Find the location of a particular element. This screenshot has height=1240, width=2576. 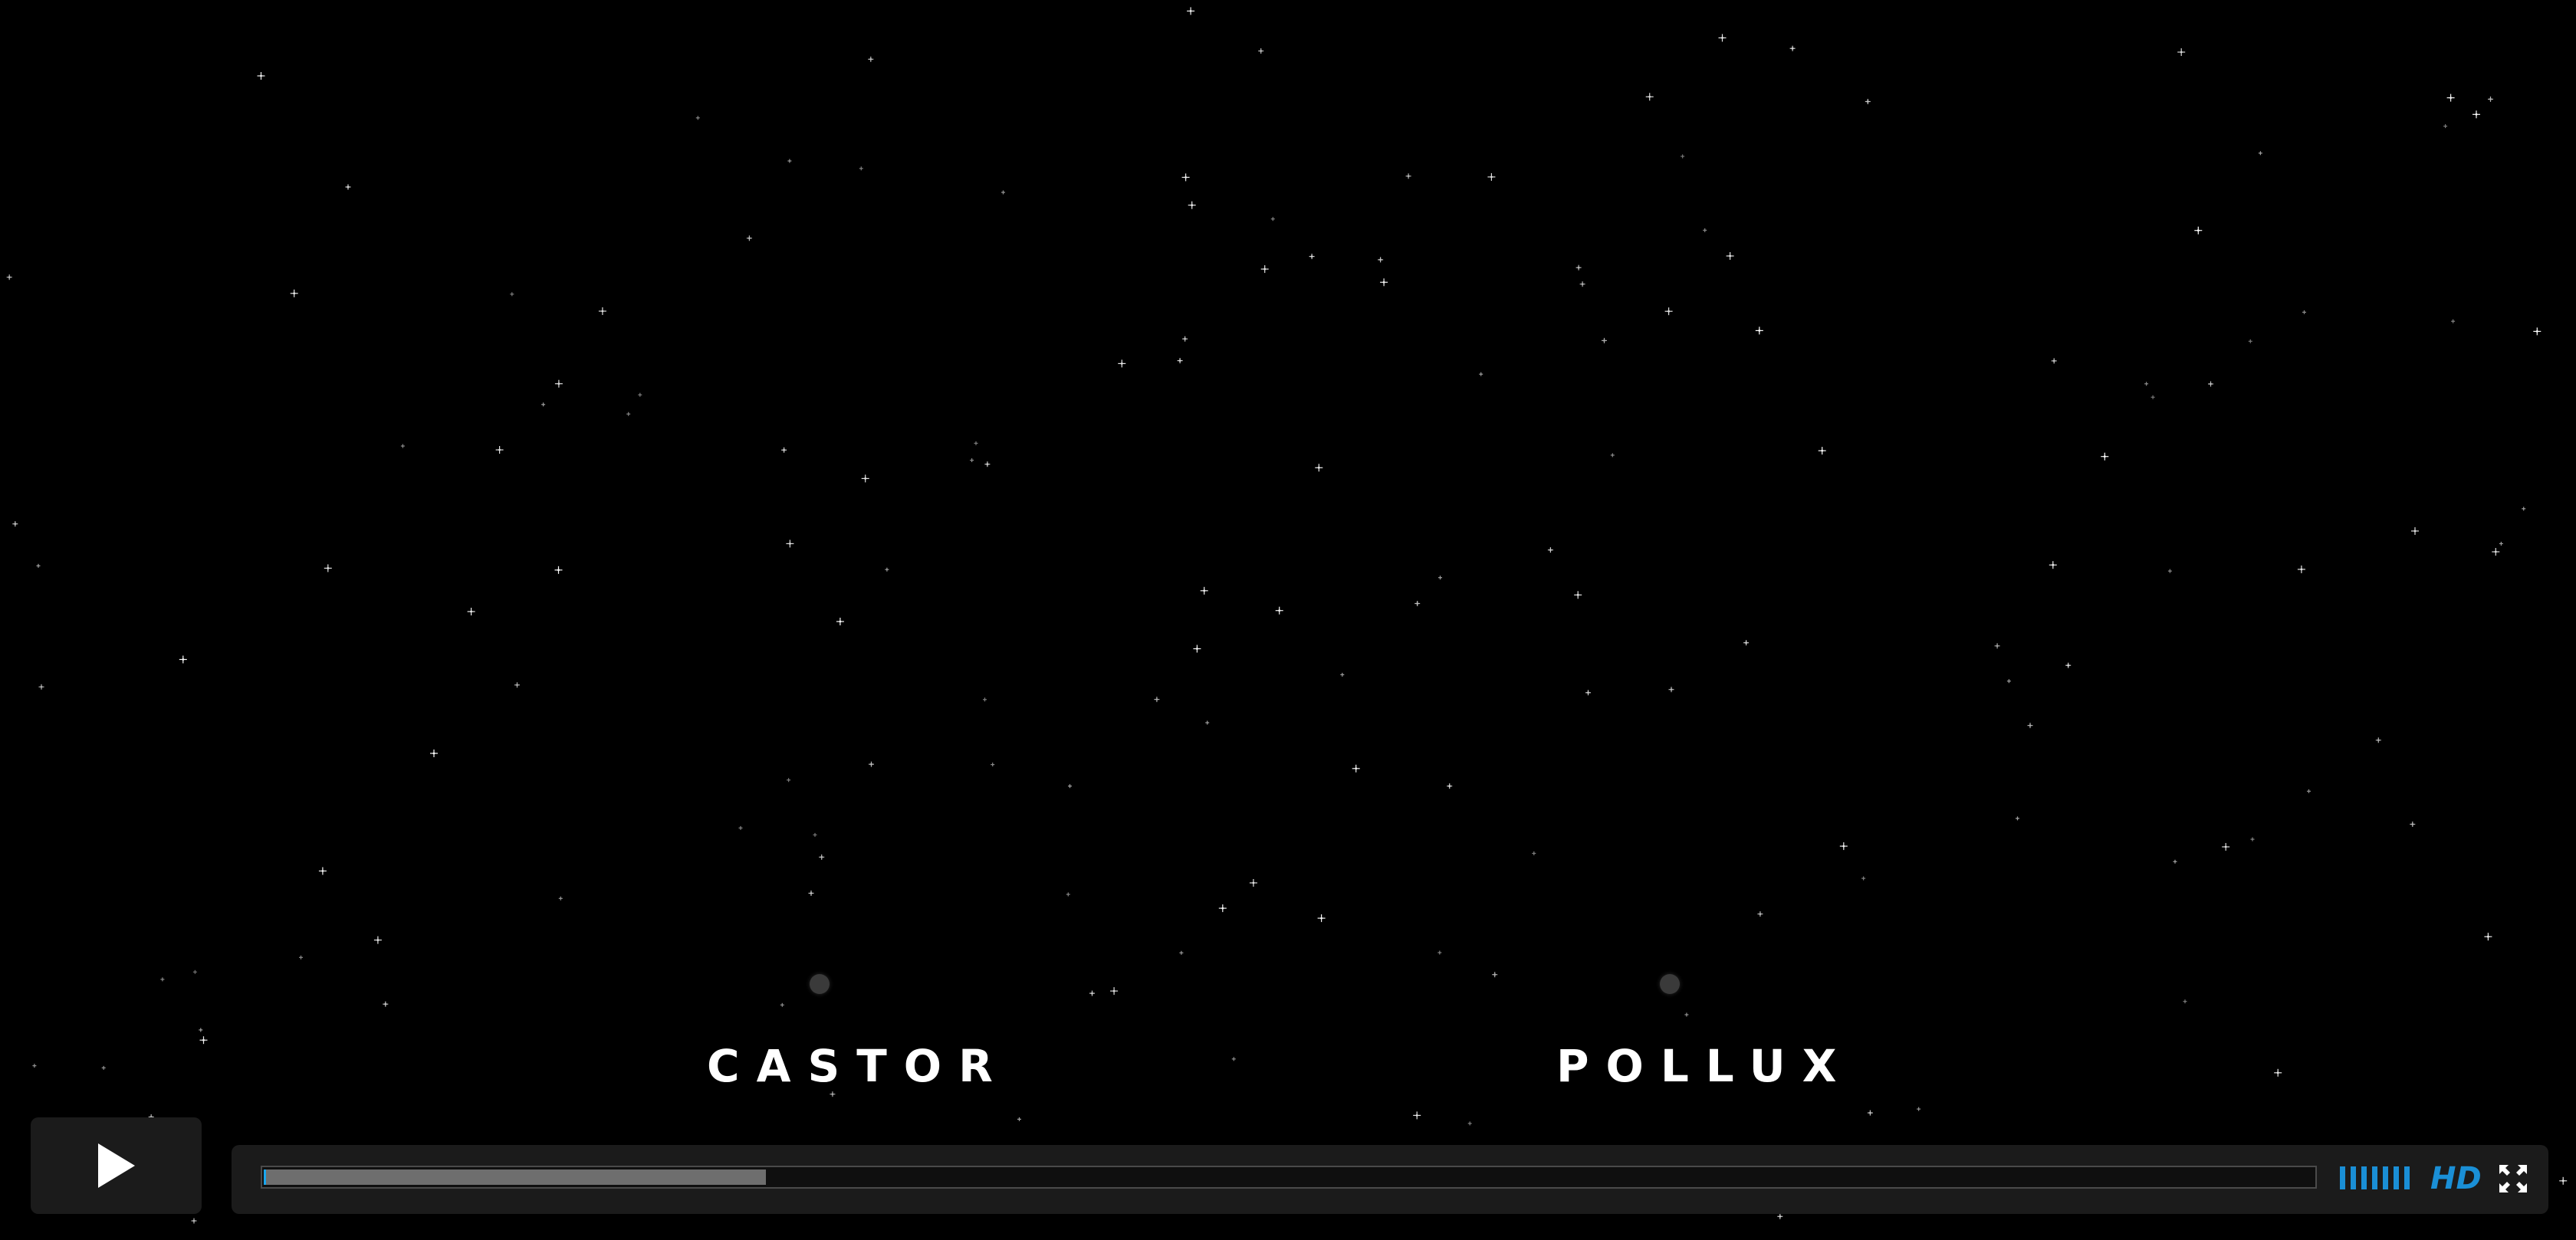

control-bar: HD is located at coordinates (1390, 1179).